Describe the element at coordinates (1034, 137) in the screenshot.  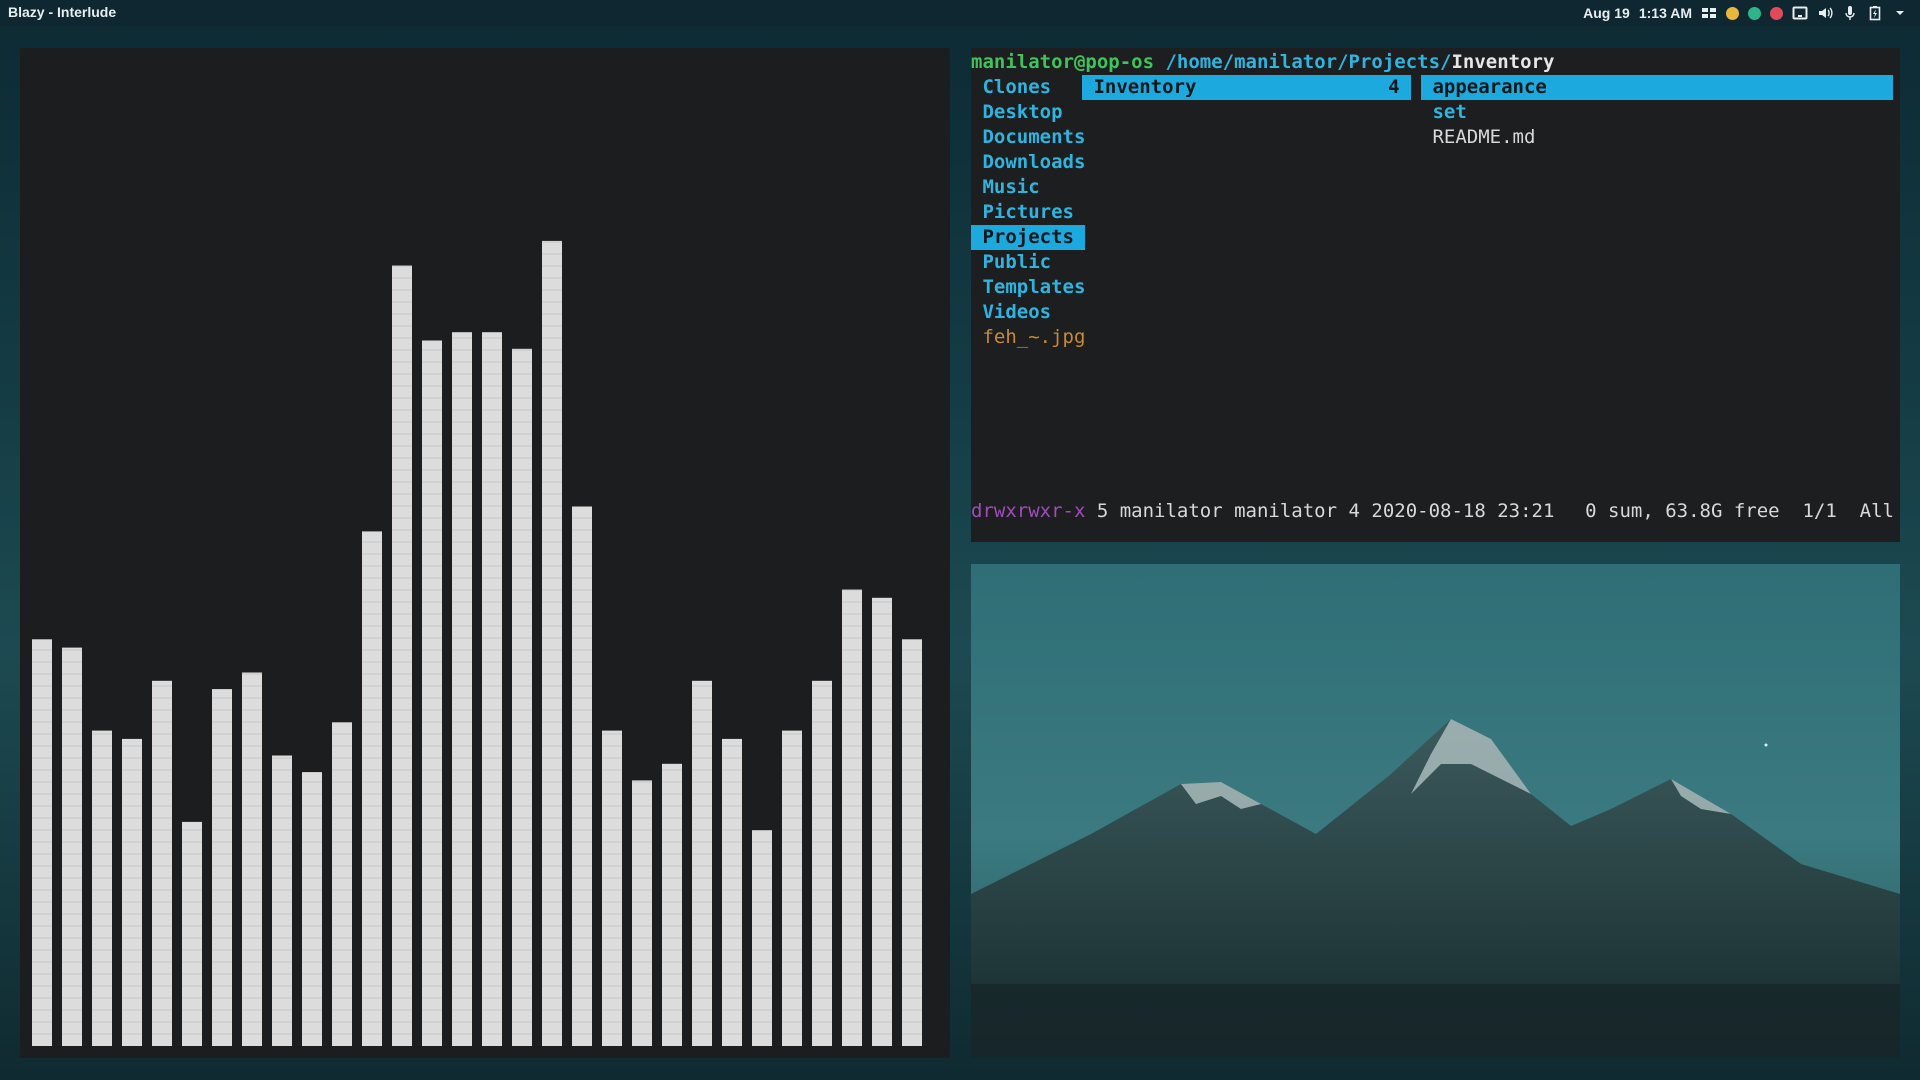
I see `file-entry: Documents` at that location.